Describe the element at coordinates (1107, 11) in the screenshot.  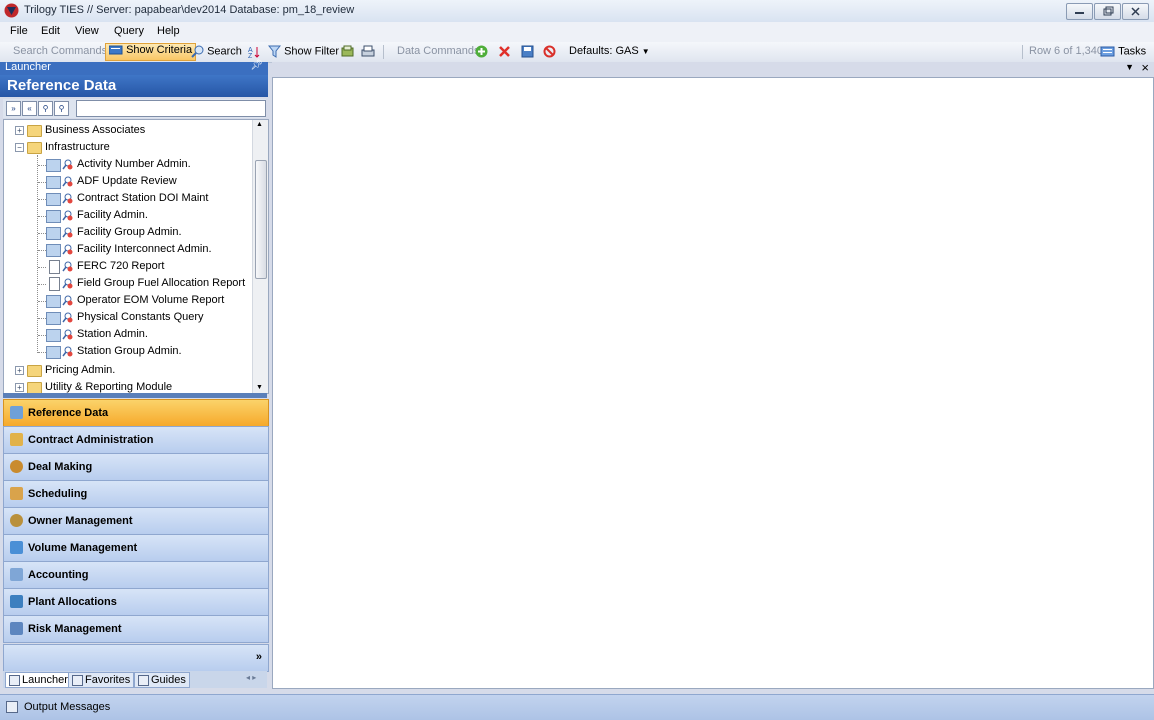
I see `restore-button` at that location.